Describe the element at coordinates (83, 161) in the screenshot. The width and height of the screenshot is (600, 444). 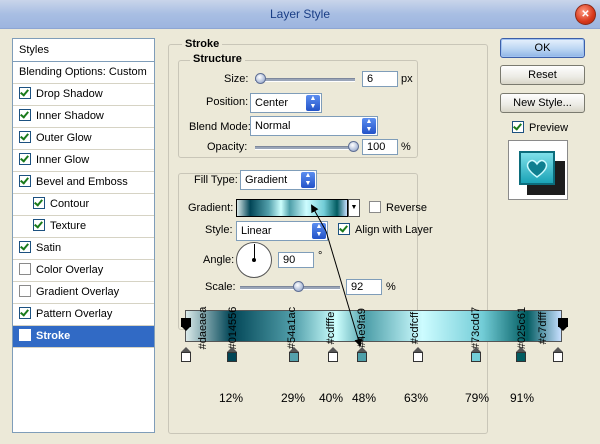
I see `style-item-inner-glow: Inner Glow` at that location.